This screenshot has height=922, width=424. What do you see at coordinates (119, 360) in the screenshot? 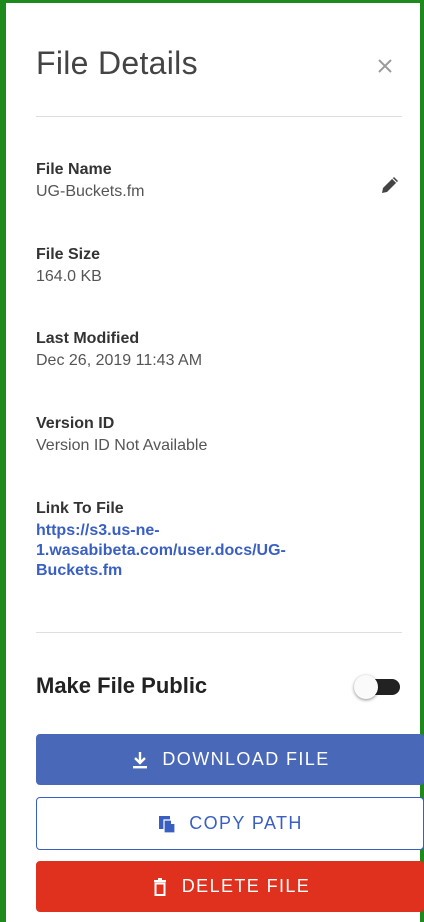
I see `last-modified-value: Dec 26, 2019 11:43 AM` at bounding box center [119, 360].